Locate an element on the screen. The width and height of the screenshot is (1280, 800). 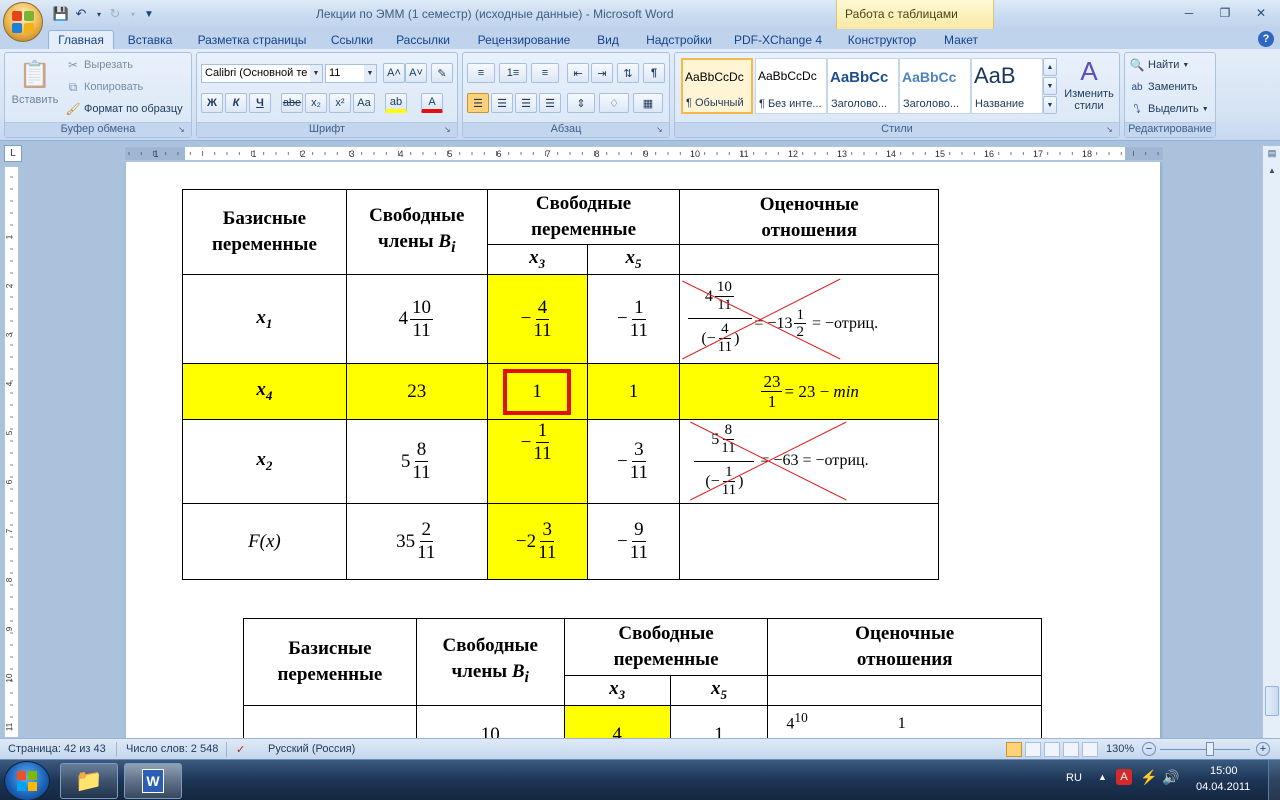
tab-review: Рецензирование is located at coordinates (524, 40).